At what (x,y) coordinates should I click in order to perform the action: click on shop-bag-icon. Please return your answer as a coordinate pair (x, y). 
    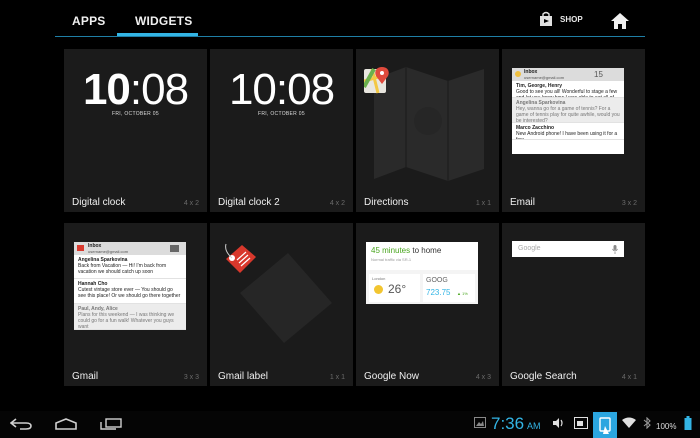
    Looking at the image, I should click on (546, 18).